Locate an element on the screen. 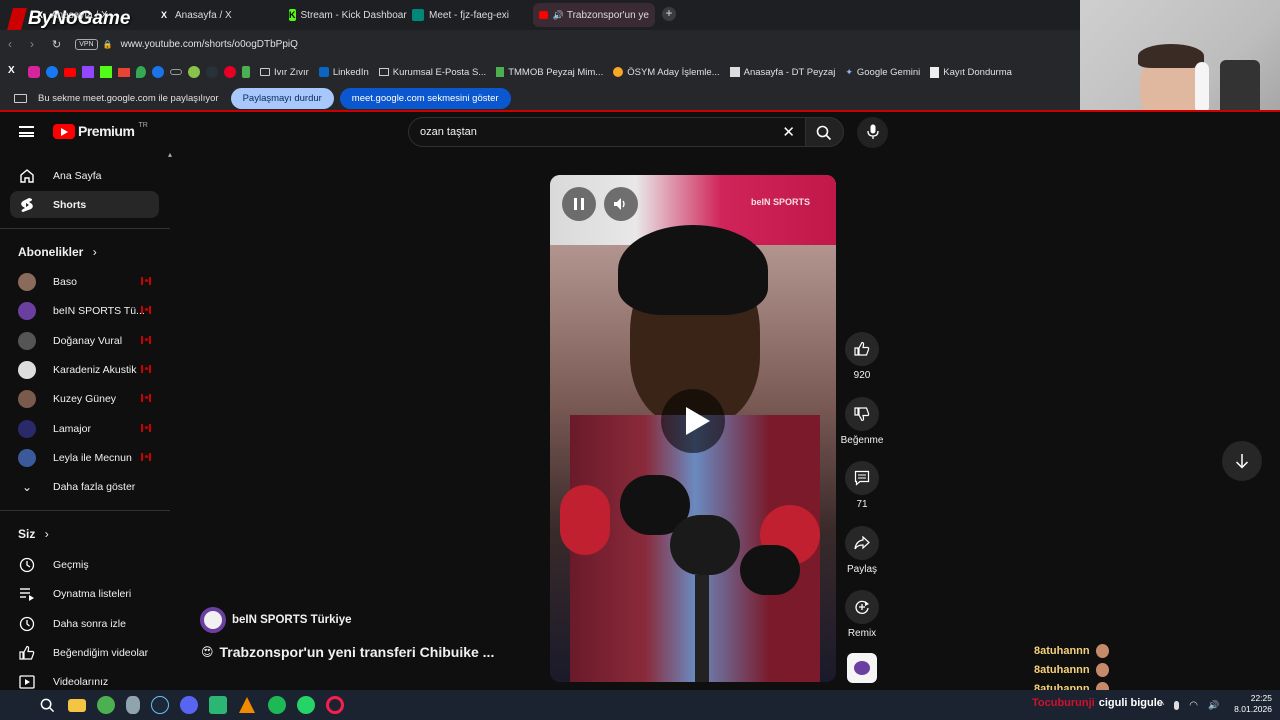  new-tab-button: + is located at coordinates (669, 14).